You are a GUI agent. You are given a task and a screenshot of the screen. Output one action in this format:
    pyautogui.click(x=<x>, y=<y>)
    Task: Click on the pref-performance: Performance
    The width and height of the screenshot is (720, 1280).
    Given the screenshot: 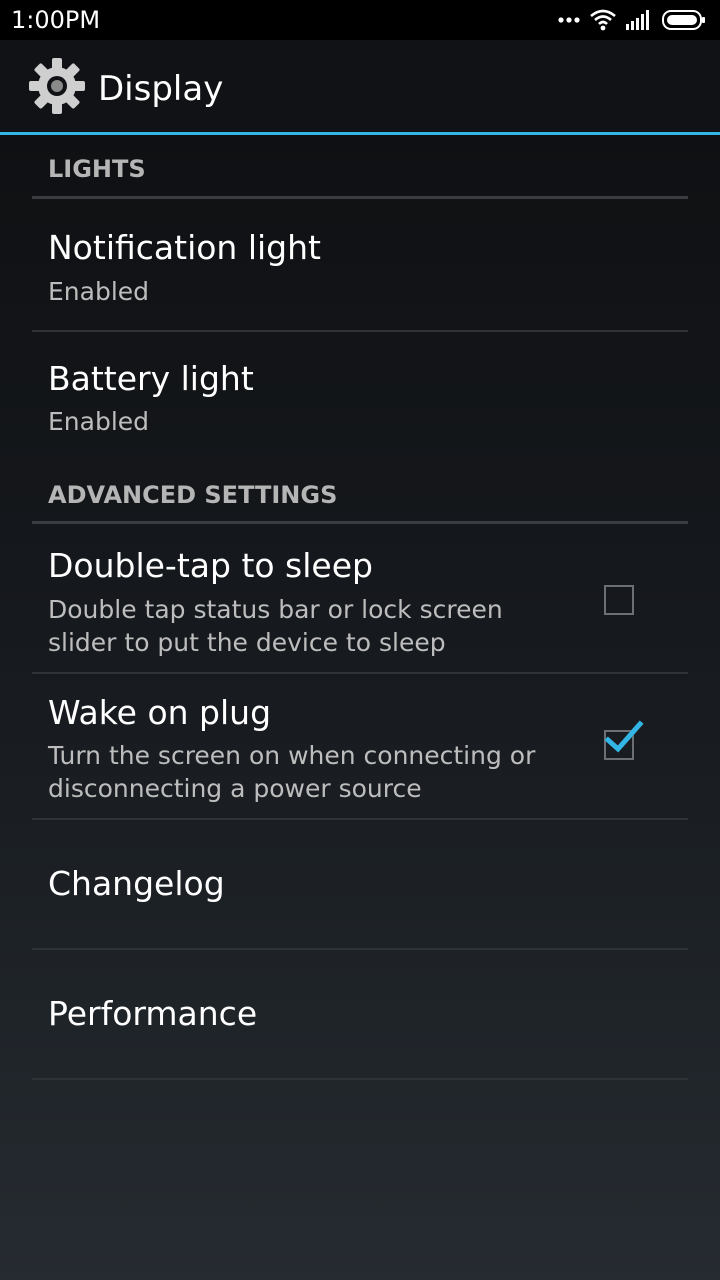 What is the action you would take?
    pyautogui.click(x=360, y=1014)
    